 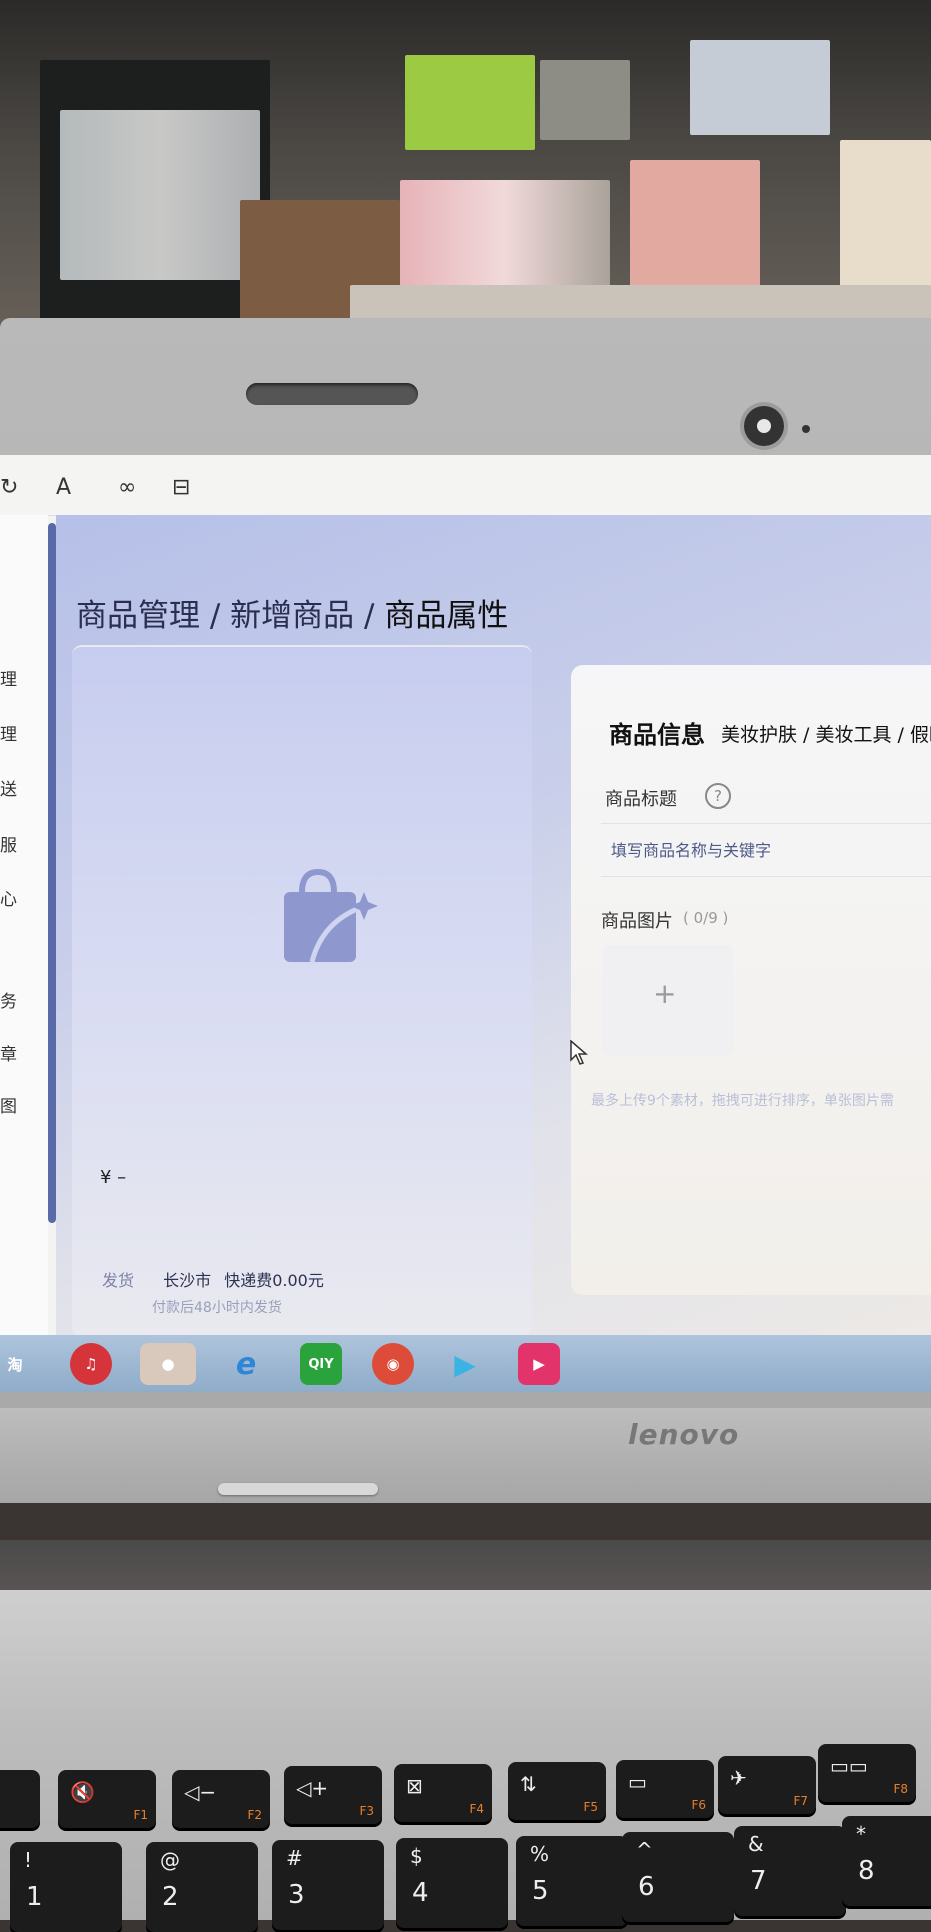 I want to click on key-6: ^ 6, so click(x=678, y=1877).